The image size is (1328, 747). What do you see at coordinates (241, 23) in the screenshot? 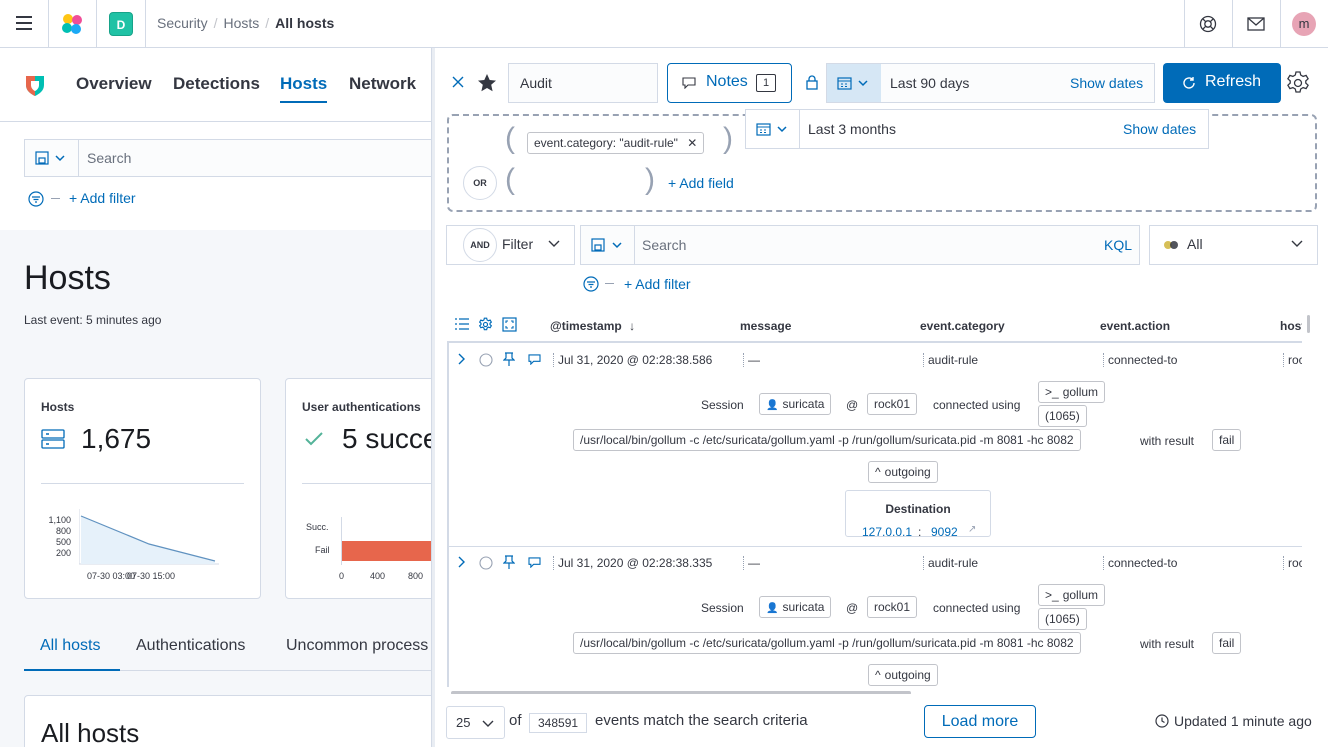
I see `breadcrumb-hosts: Hosts` at bounding box center [241, 23].